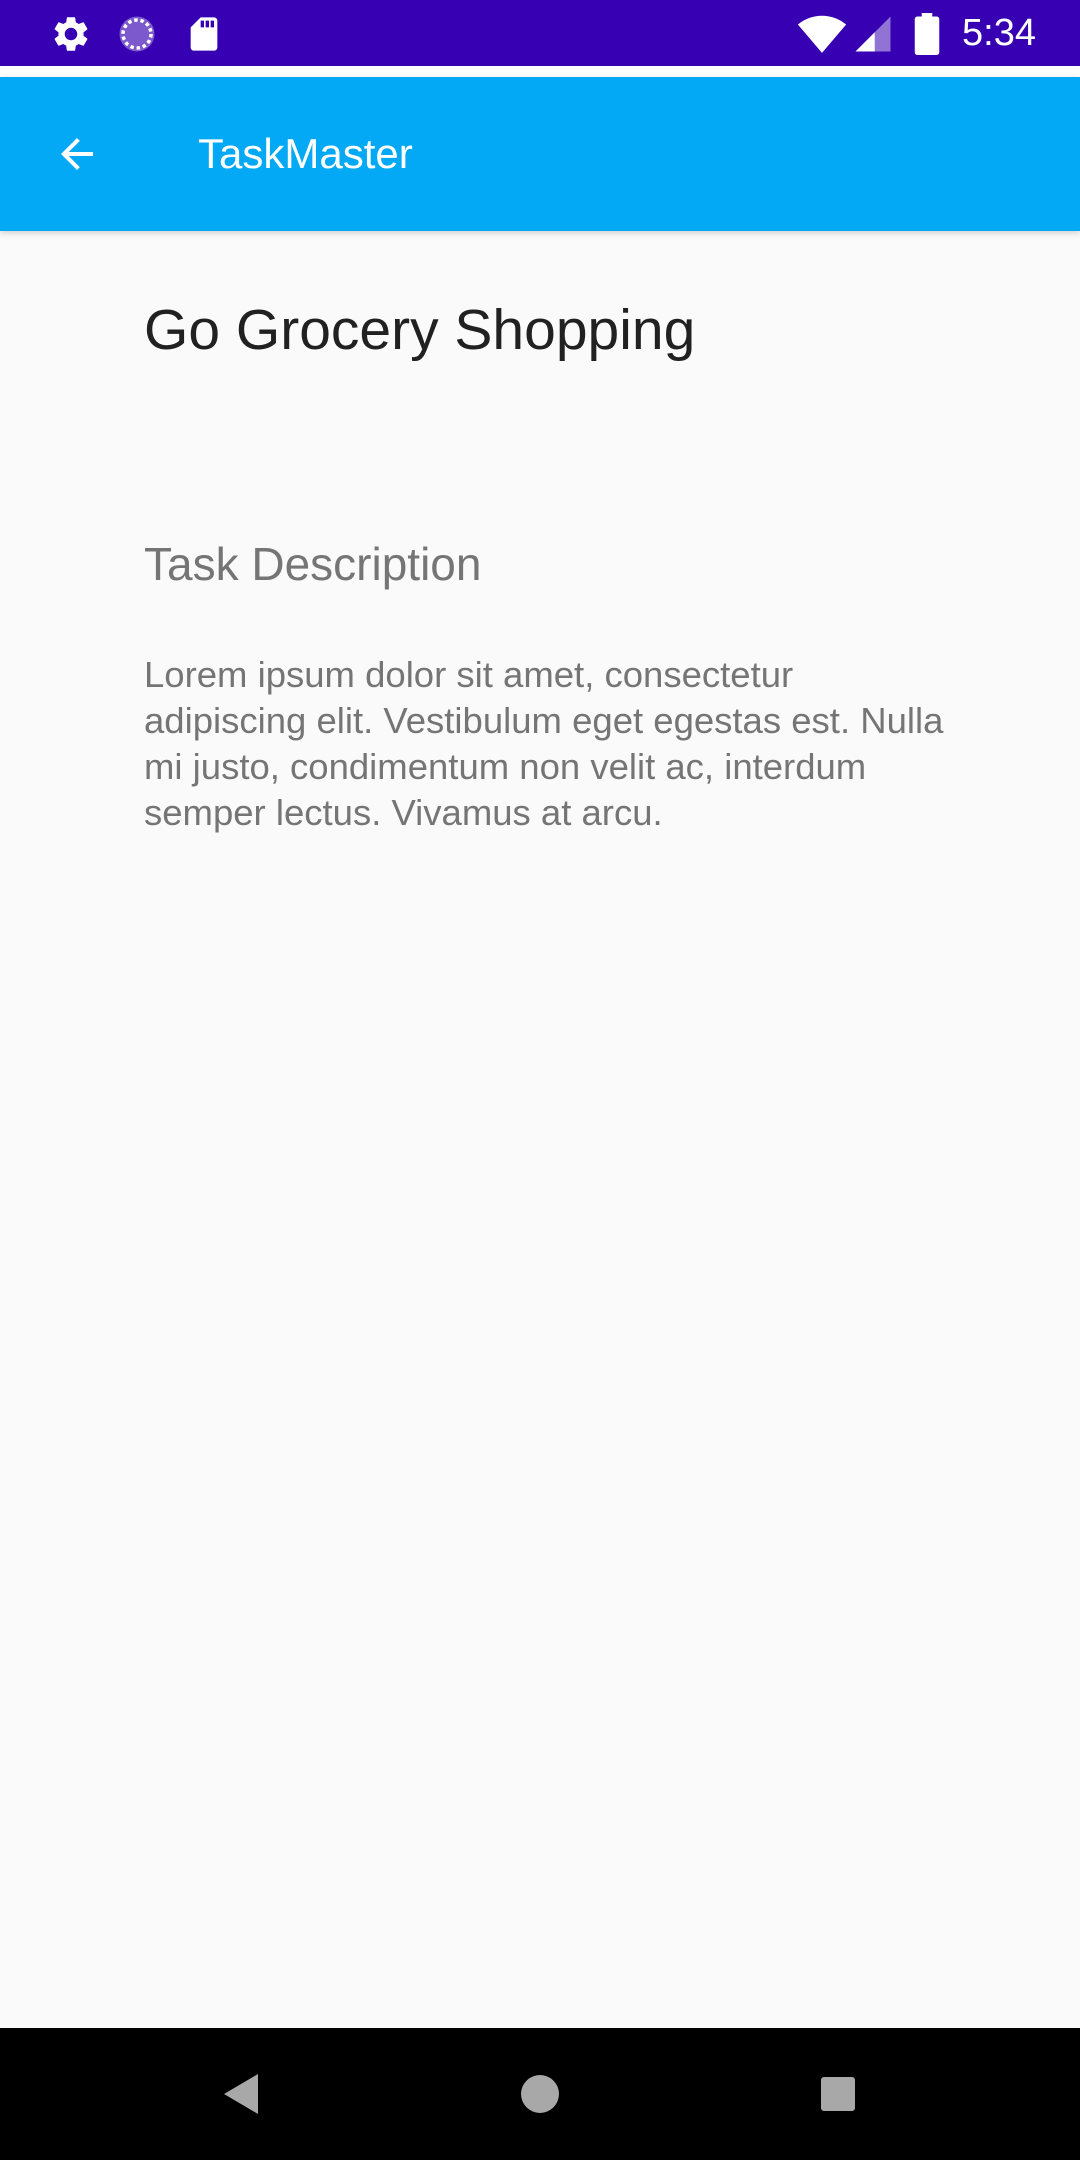  I want to click on nav-back-button, so click(242, 2094).